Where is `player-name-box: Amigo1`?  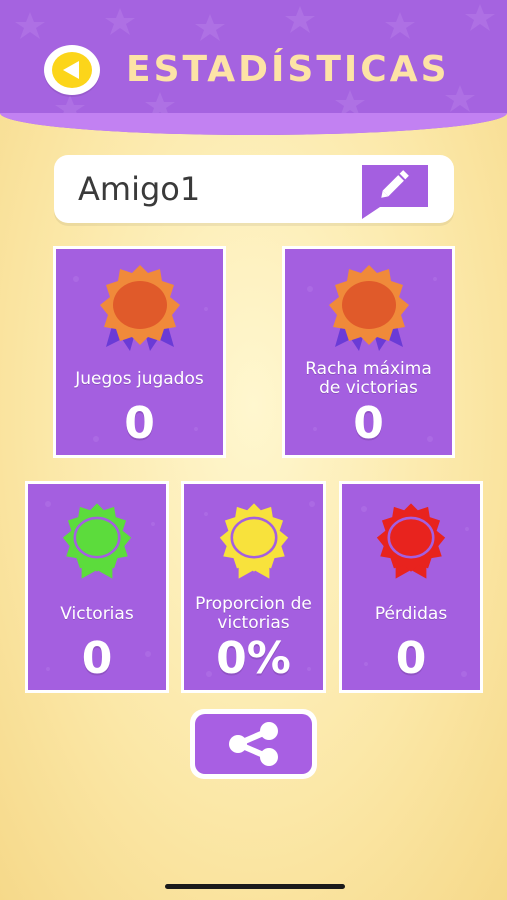
player-name-box: Amigo1 is located at coordinates (254, 189).